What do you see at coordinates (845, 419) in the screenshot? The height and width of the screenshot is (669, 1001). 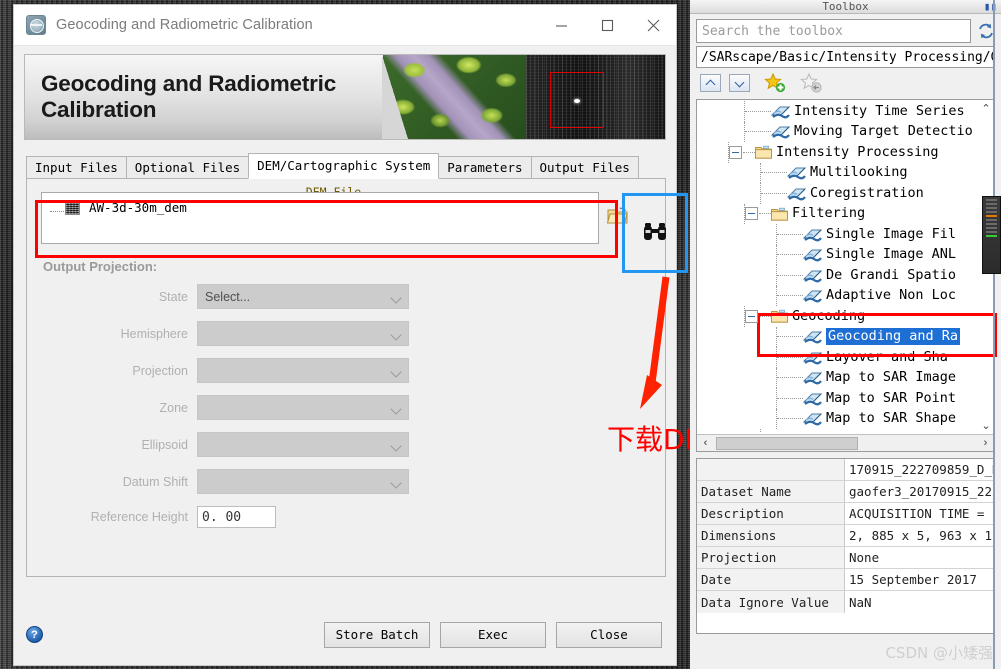 I see `tree-item: Map to SAR Shape` at bounding box center [845, 419].